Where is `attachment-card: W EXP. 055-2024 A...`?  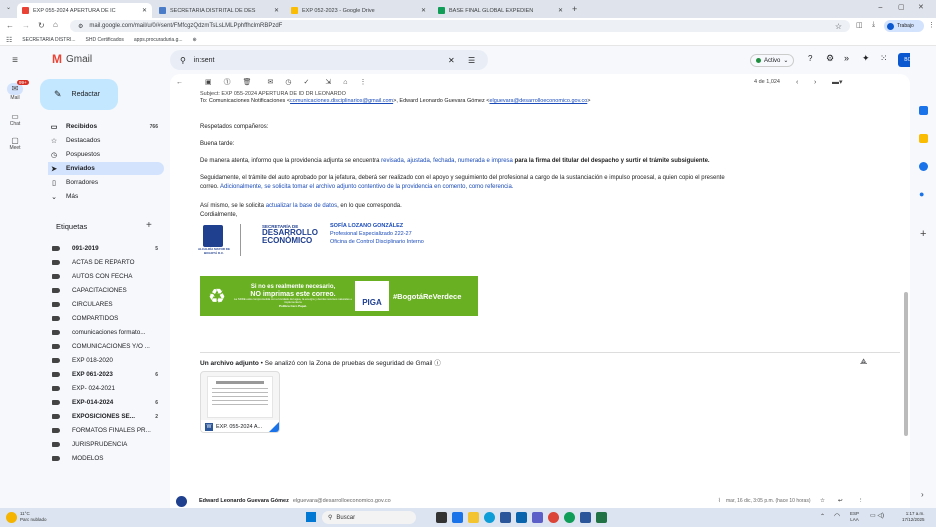
attachment-card: W EXP. 055-2024 A... is located at coordinates (240, 402).